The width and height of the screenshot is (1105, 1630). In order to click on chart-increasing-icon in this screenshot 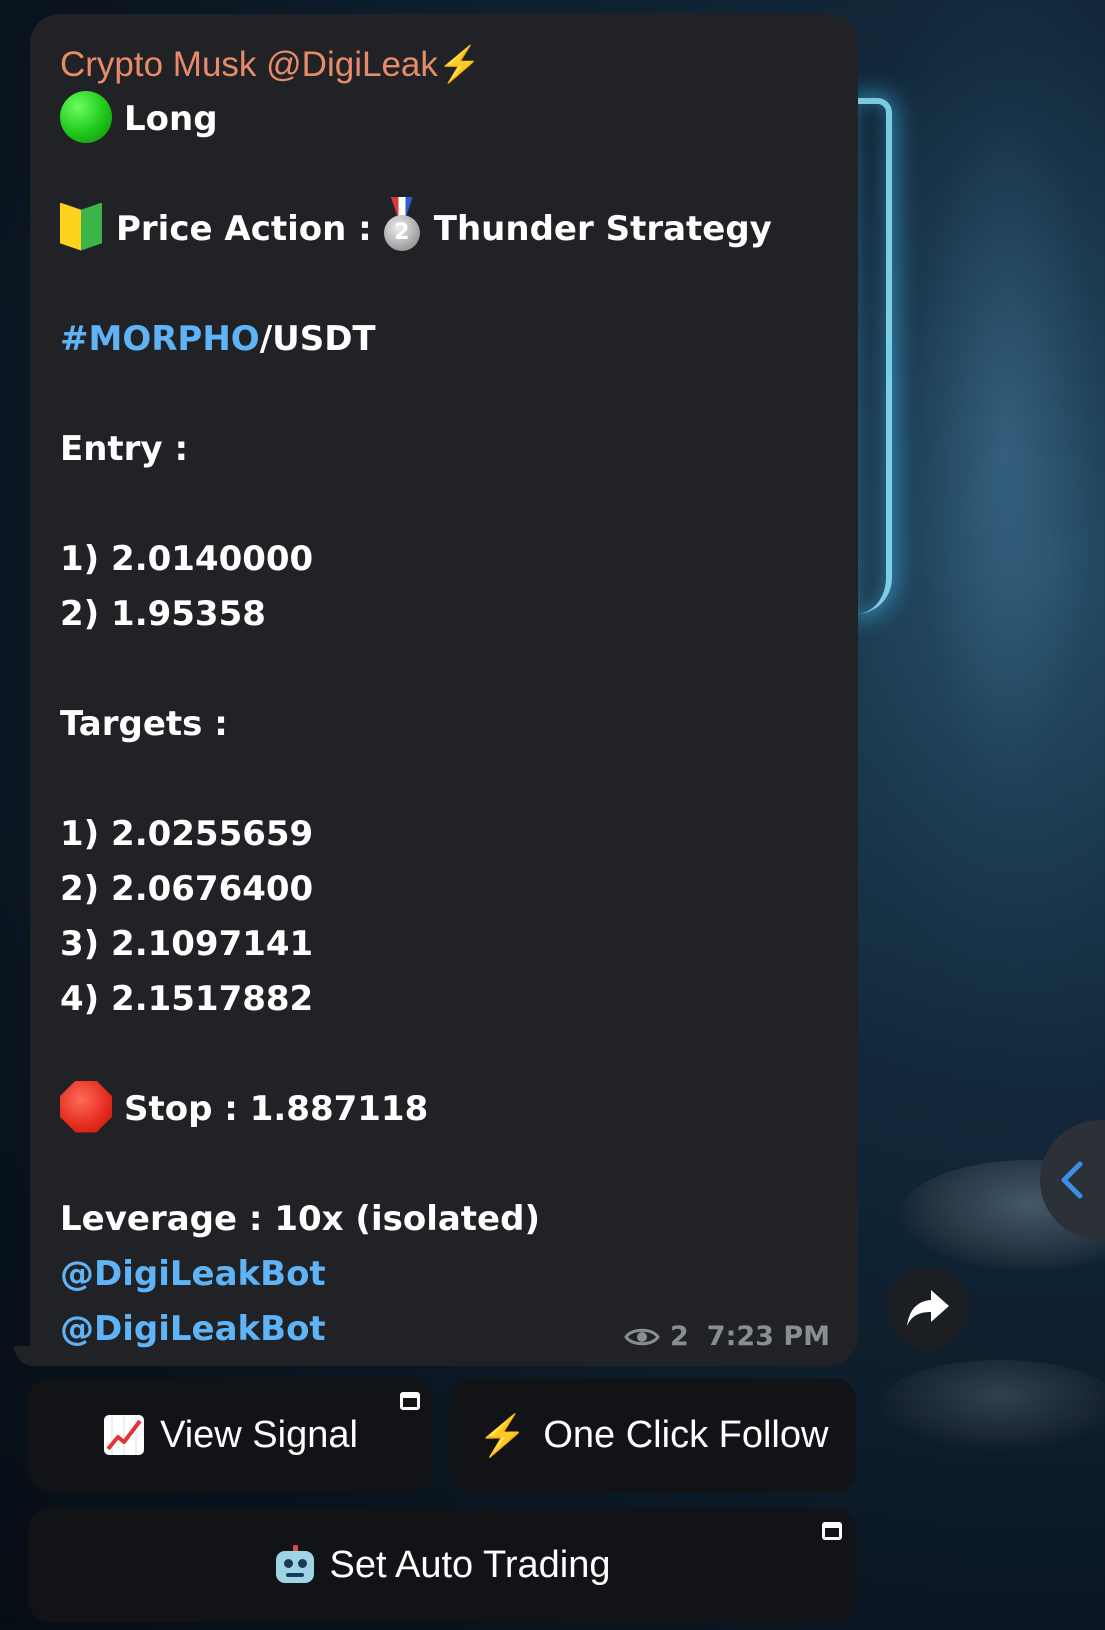, I will do `click(124, 1435)`.